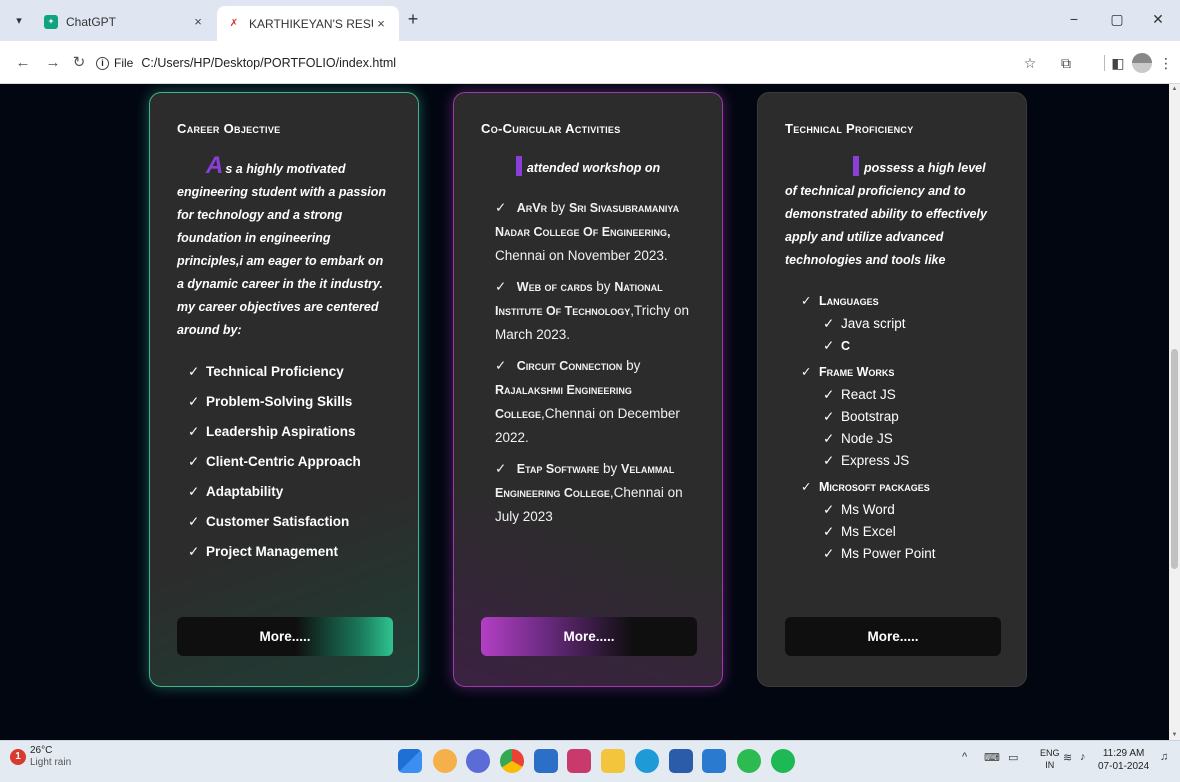  What do you see at coordinates (857, 372) in the screenshot?
I see `skill-group-label: Frame Works` at bounding box center [857, 372].